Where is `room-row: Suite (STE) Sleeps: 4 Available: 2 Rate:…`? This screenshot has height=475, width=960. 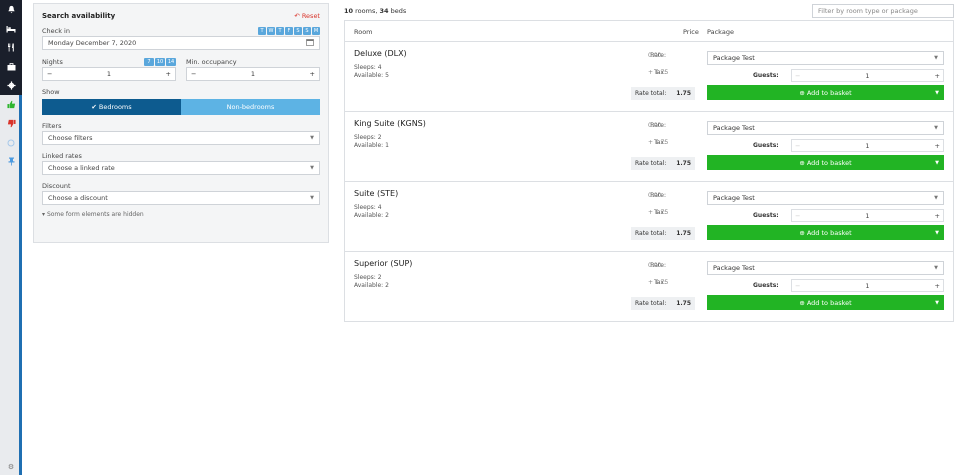 room-row: Suite (STE) Sleeps: 4 Available: 2 Rate:… is located at coordinates (649, 217).